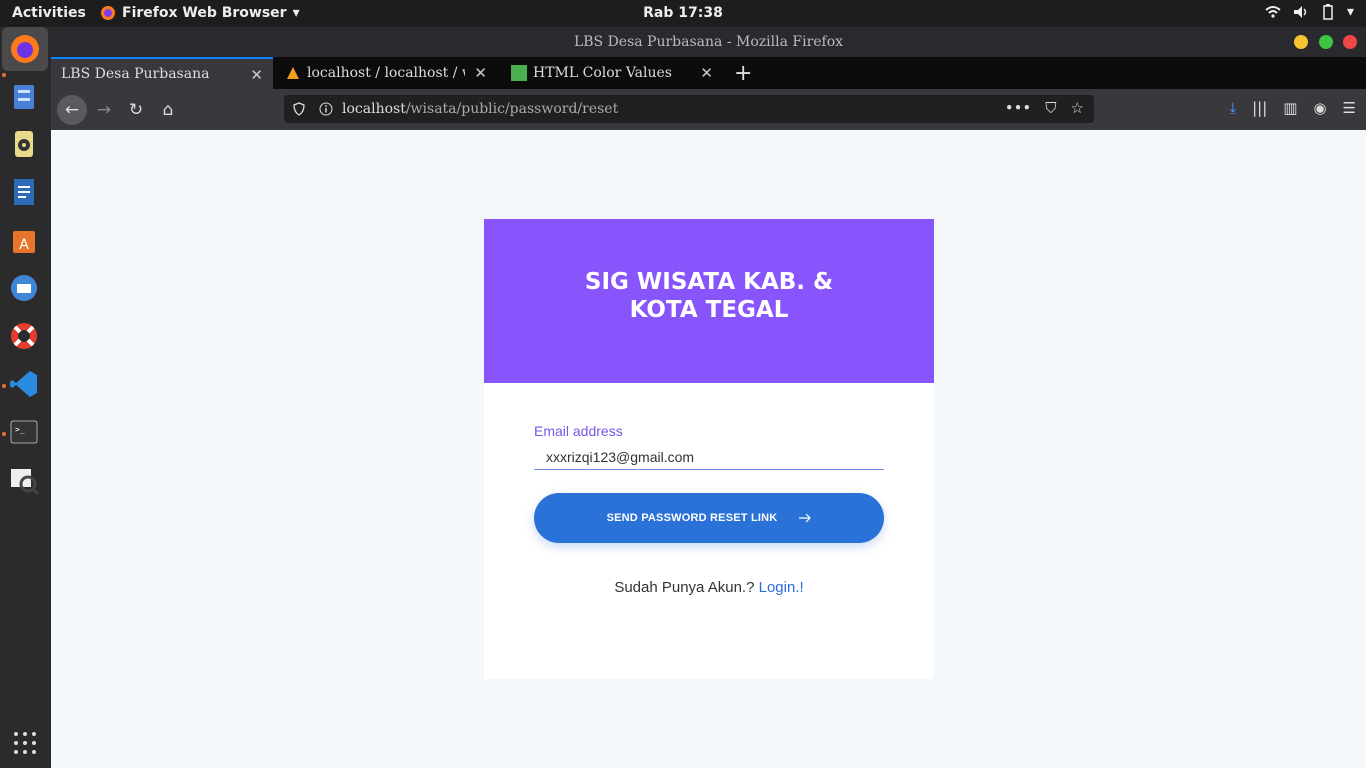 The height and width of the screenshot is (768, 1366). I want to click on back-button: ←, so click(72, 110).